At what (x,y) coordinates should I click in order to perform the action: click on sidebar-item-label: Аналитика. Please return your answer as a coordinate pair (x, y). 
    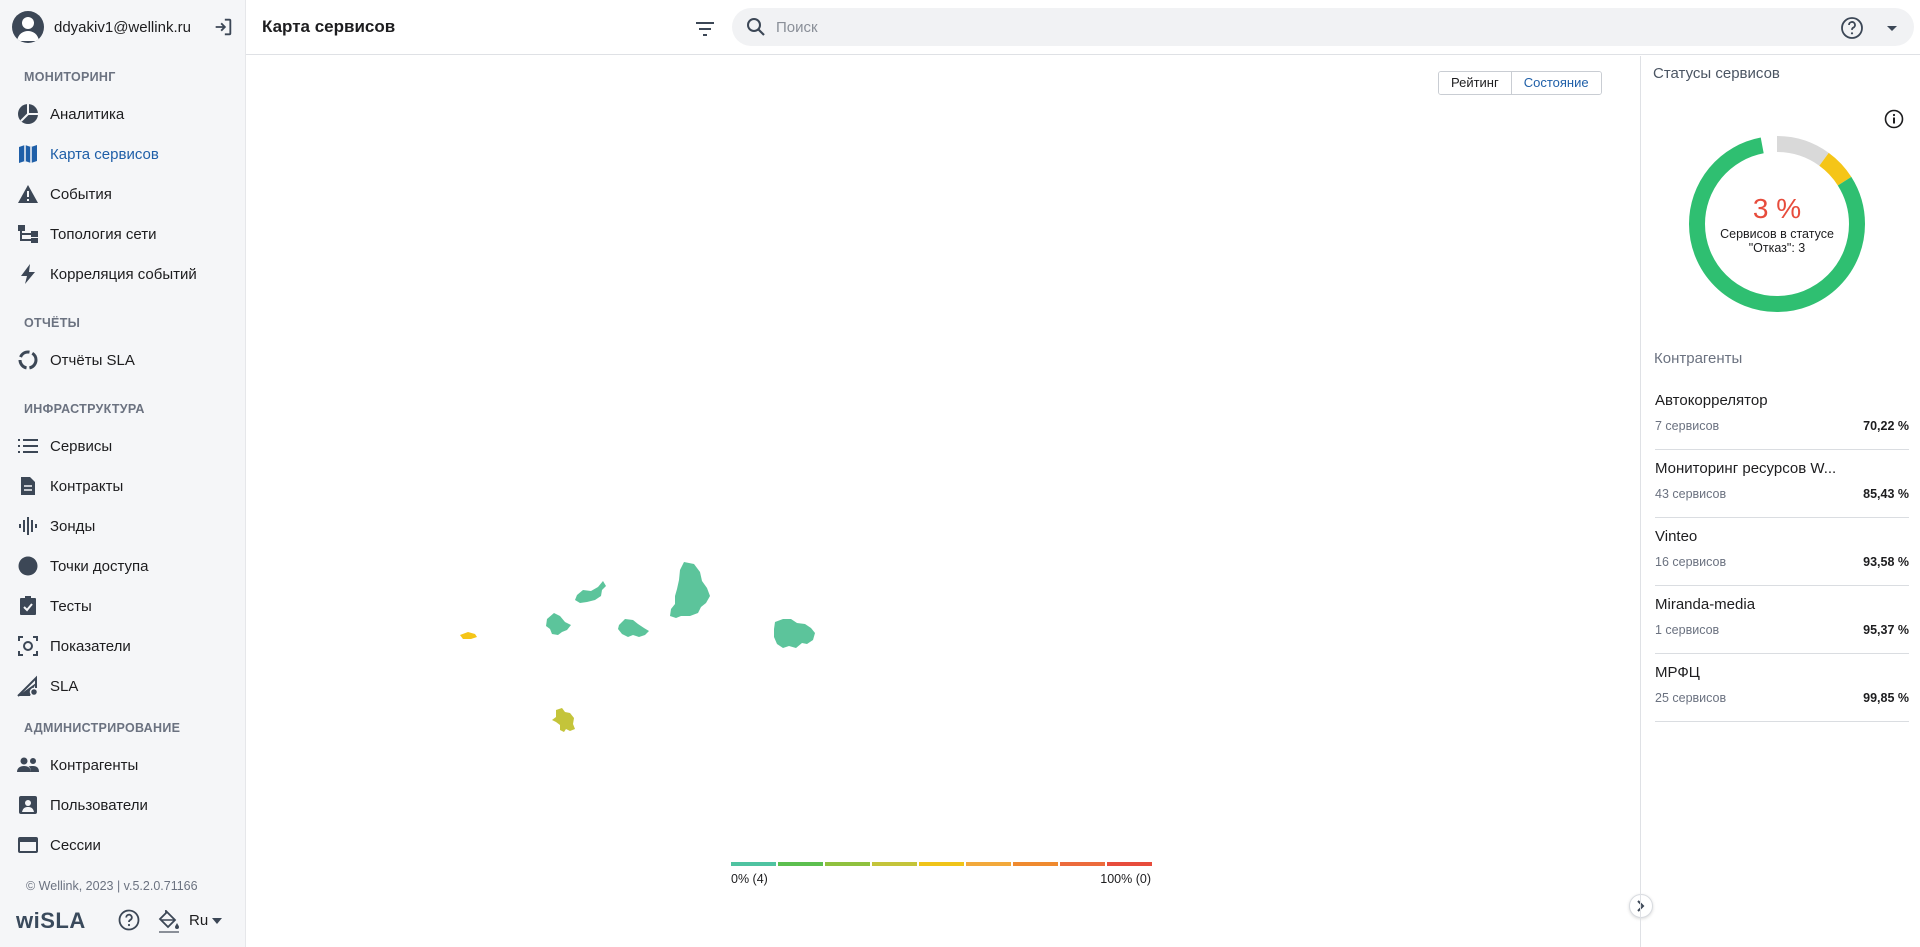
    Looking at the image, I should click on (87, 114).